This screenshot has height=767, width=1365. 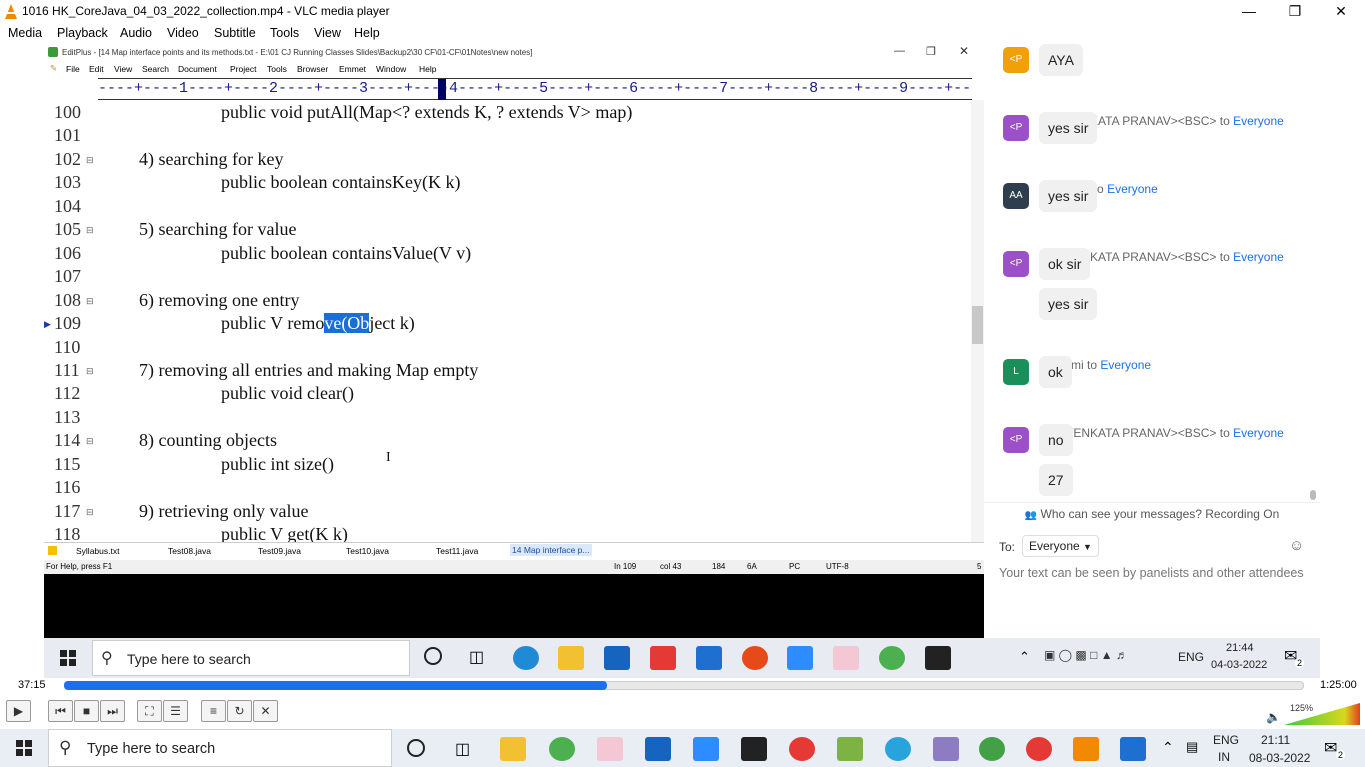 What do you see at coordinates (617, 658) in the screenshot?
I see `store-icon` at bounding box center [617, 658].